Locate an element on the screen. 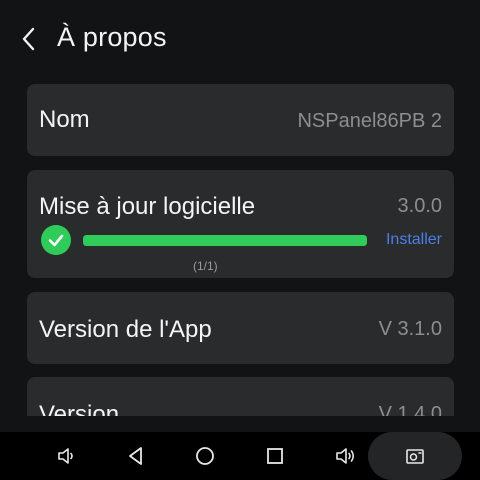 The width and height of the screenshot is (480, 480). update-progress-bar is located at coordinates (225, 240).